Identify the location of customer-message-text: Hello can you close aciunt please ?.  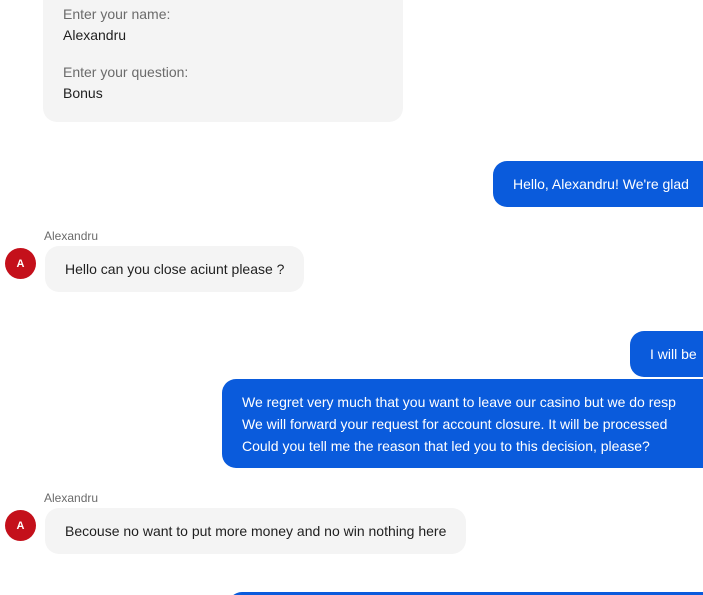
(175, 269).